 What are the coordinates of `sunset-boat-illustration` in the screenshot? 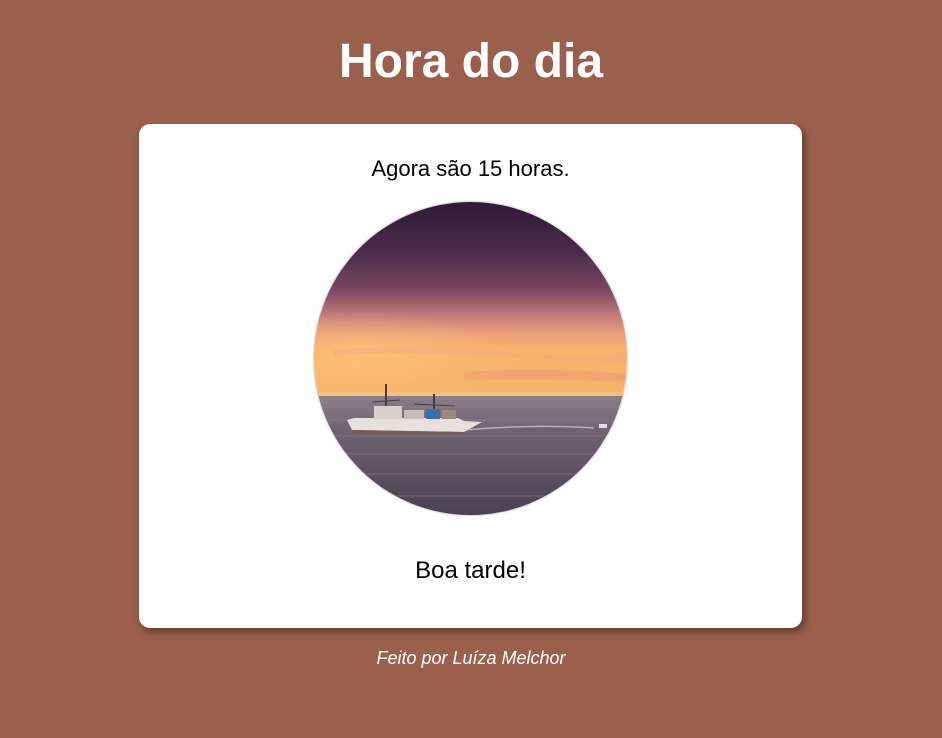 It's located at (470, 358).